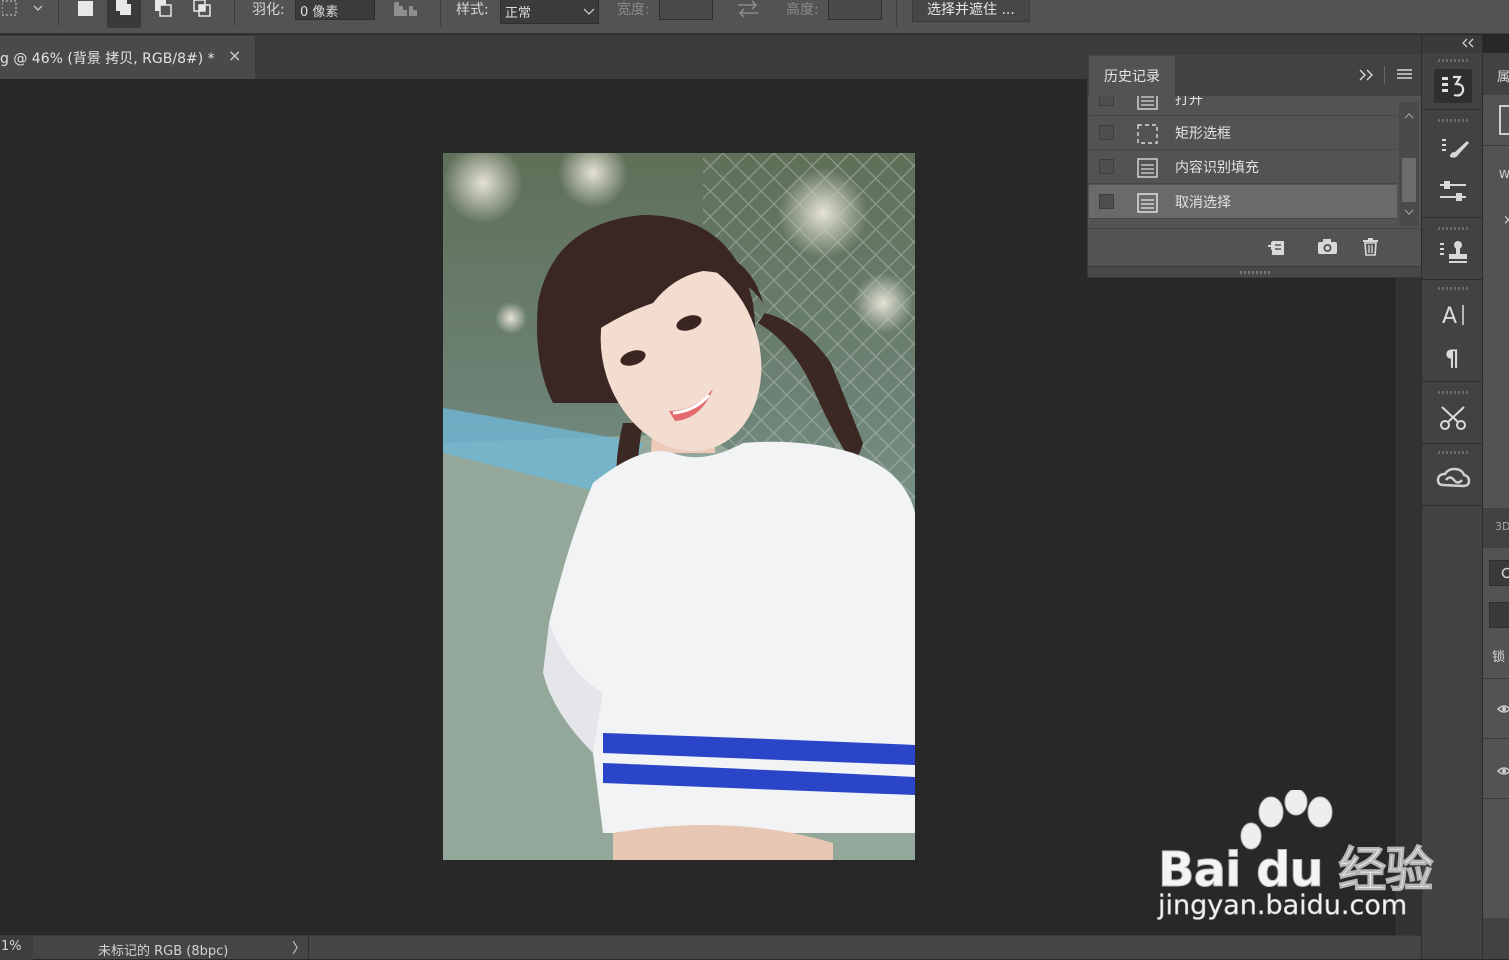  What do you see at coordinates (1368, 75) in the screenshot?
I see `collapse-panel-icon` at bounding box center [1368, 75].